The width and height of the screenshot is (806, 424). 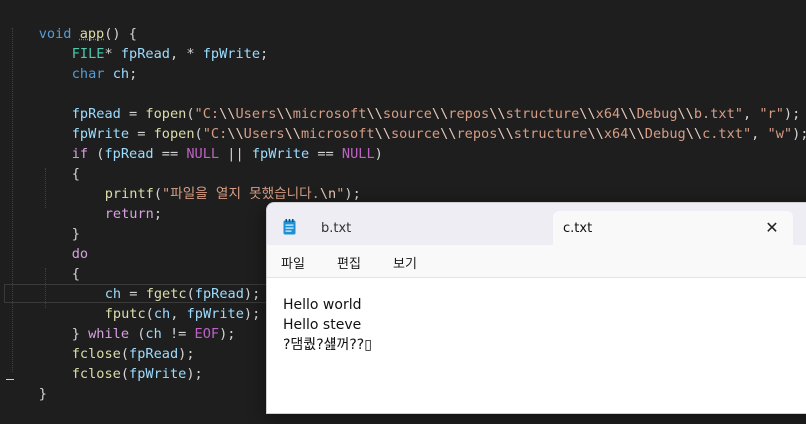 What do you see at coordinates (241, 194) in the screenshot?
I see `token-string: "파일을 열지 못했습니다.` at bounding box center [241, 194].